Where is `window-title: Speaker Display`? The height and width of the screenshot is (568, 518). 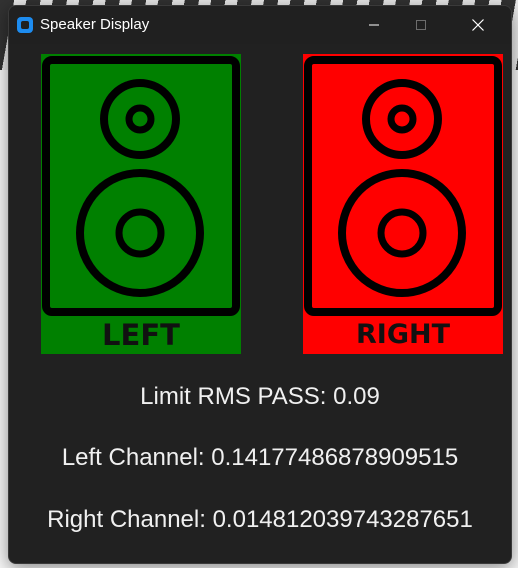 window-title: Speaker Display is located at coordinates (95, 24).